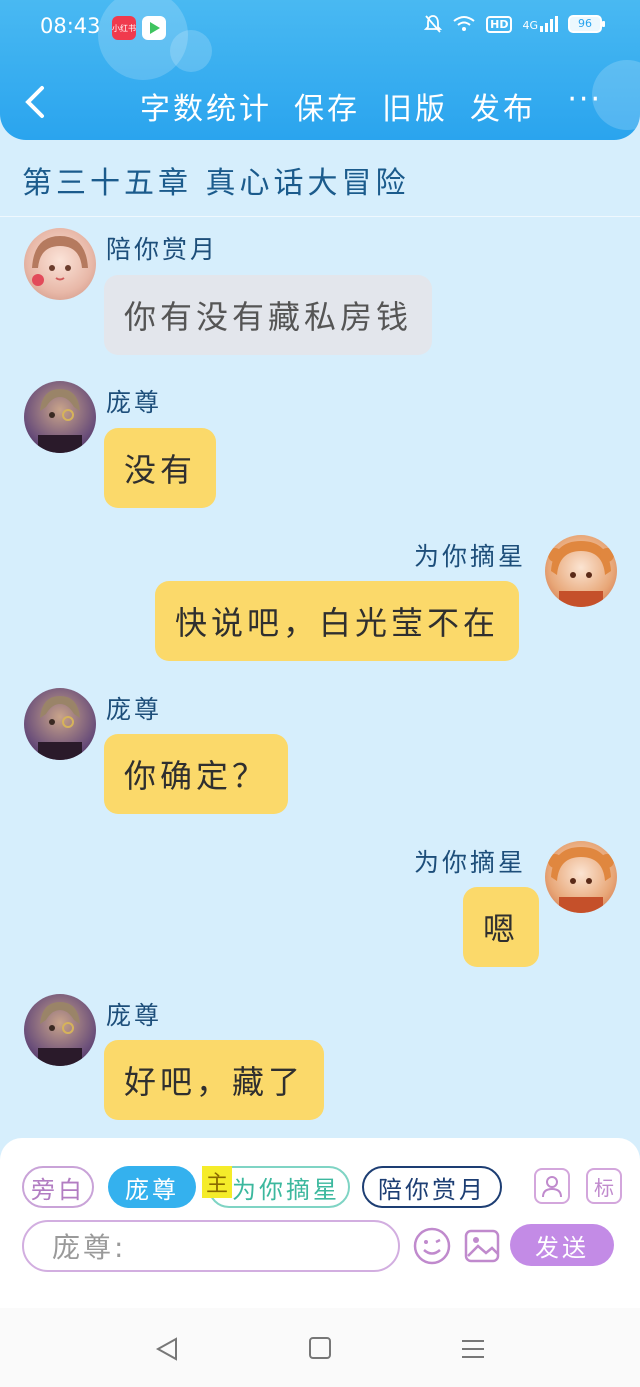 Image resolution: width=640 pixels, height=1387 pixels. What do you see at coordinates (604, 1186) in the screenshot?
I see `tag-button: 标` at bounding box center [604, 1186].